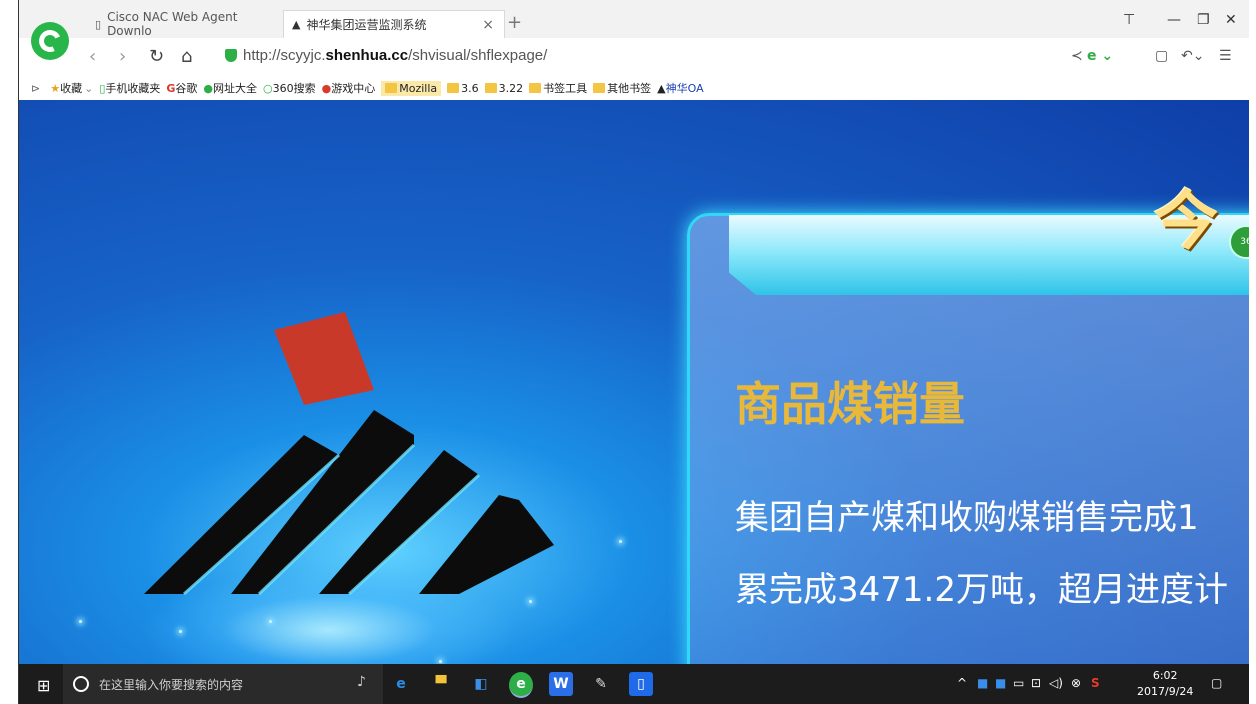  I want to click on bookmark-folder-3-6: 3.6, so click(463, 88).